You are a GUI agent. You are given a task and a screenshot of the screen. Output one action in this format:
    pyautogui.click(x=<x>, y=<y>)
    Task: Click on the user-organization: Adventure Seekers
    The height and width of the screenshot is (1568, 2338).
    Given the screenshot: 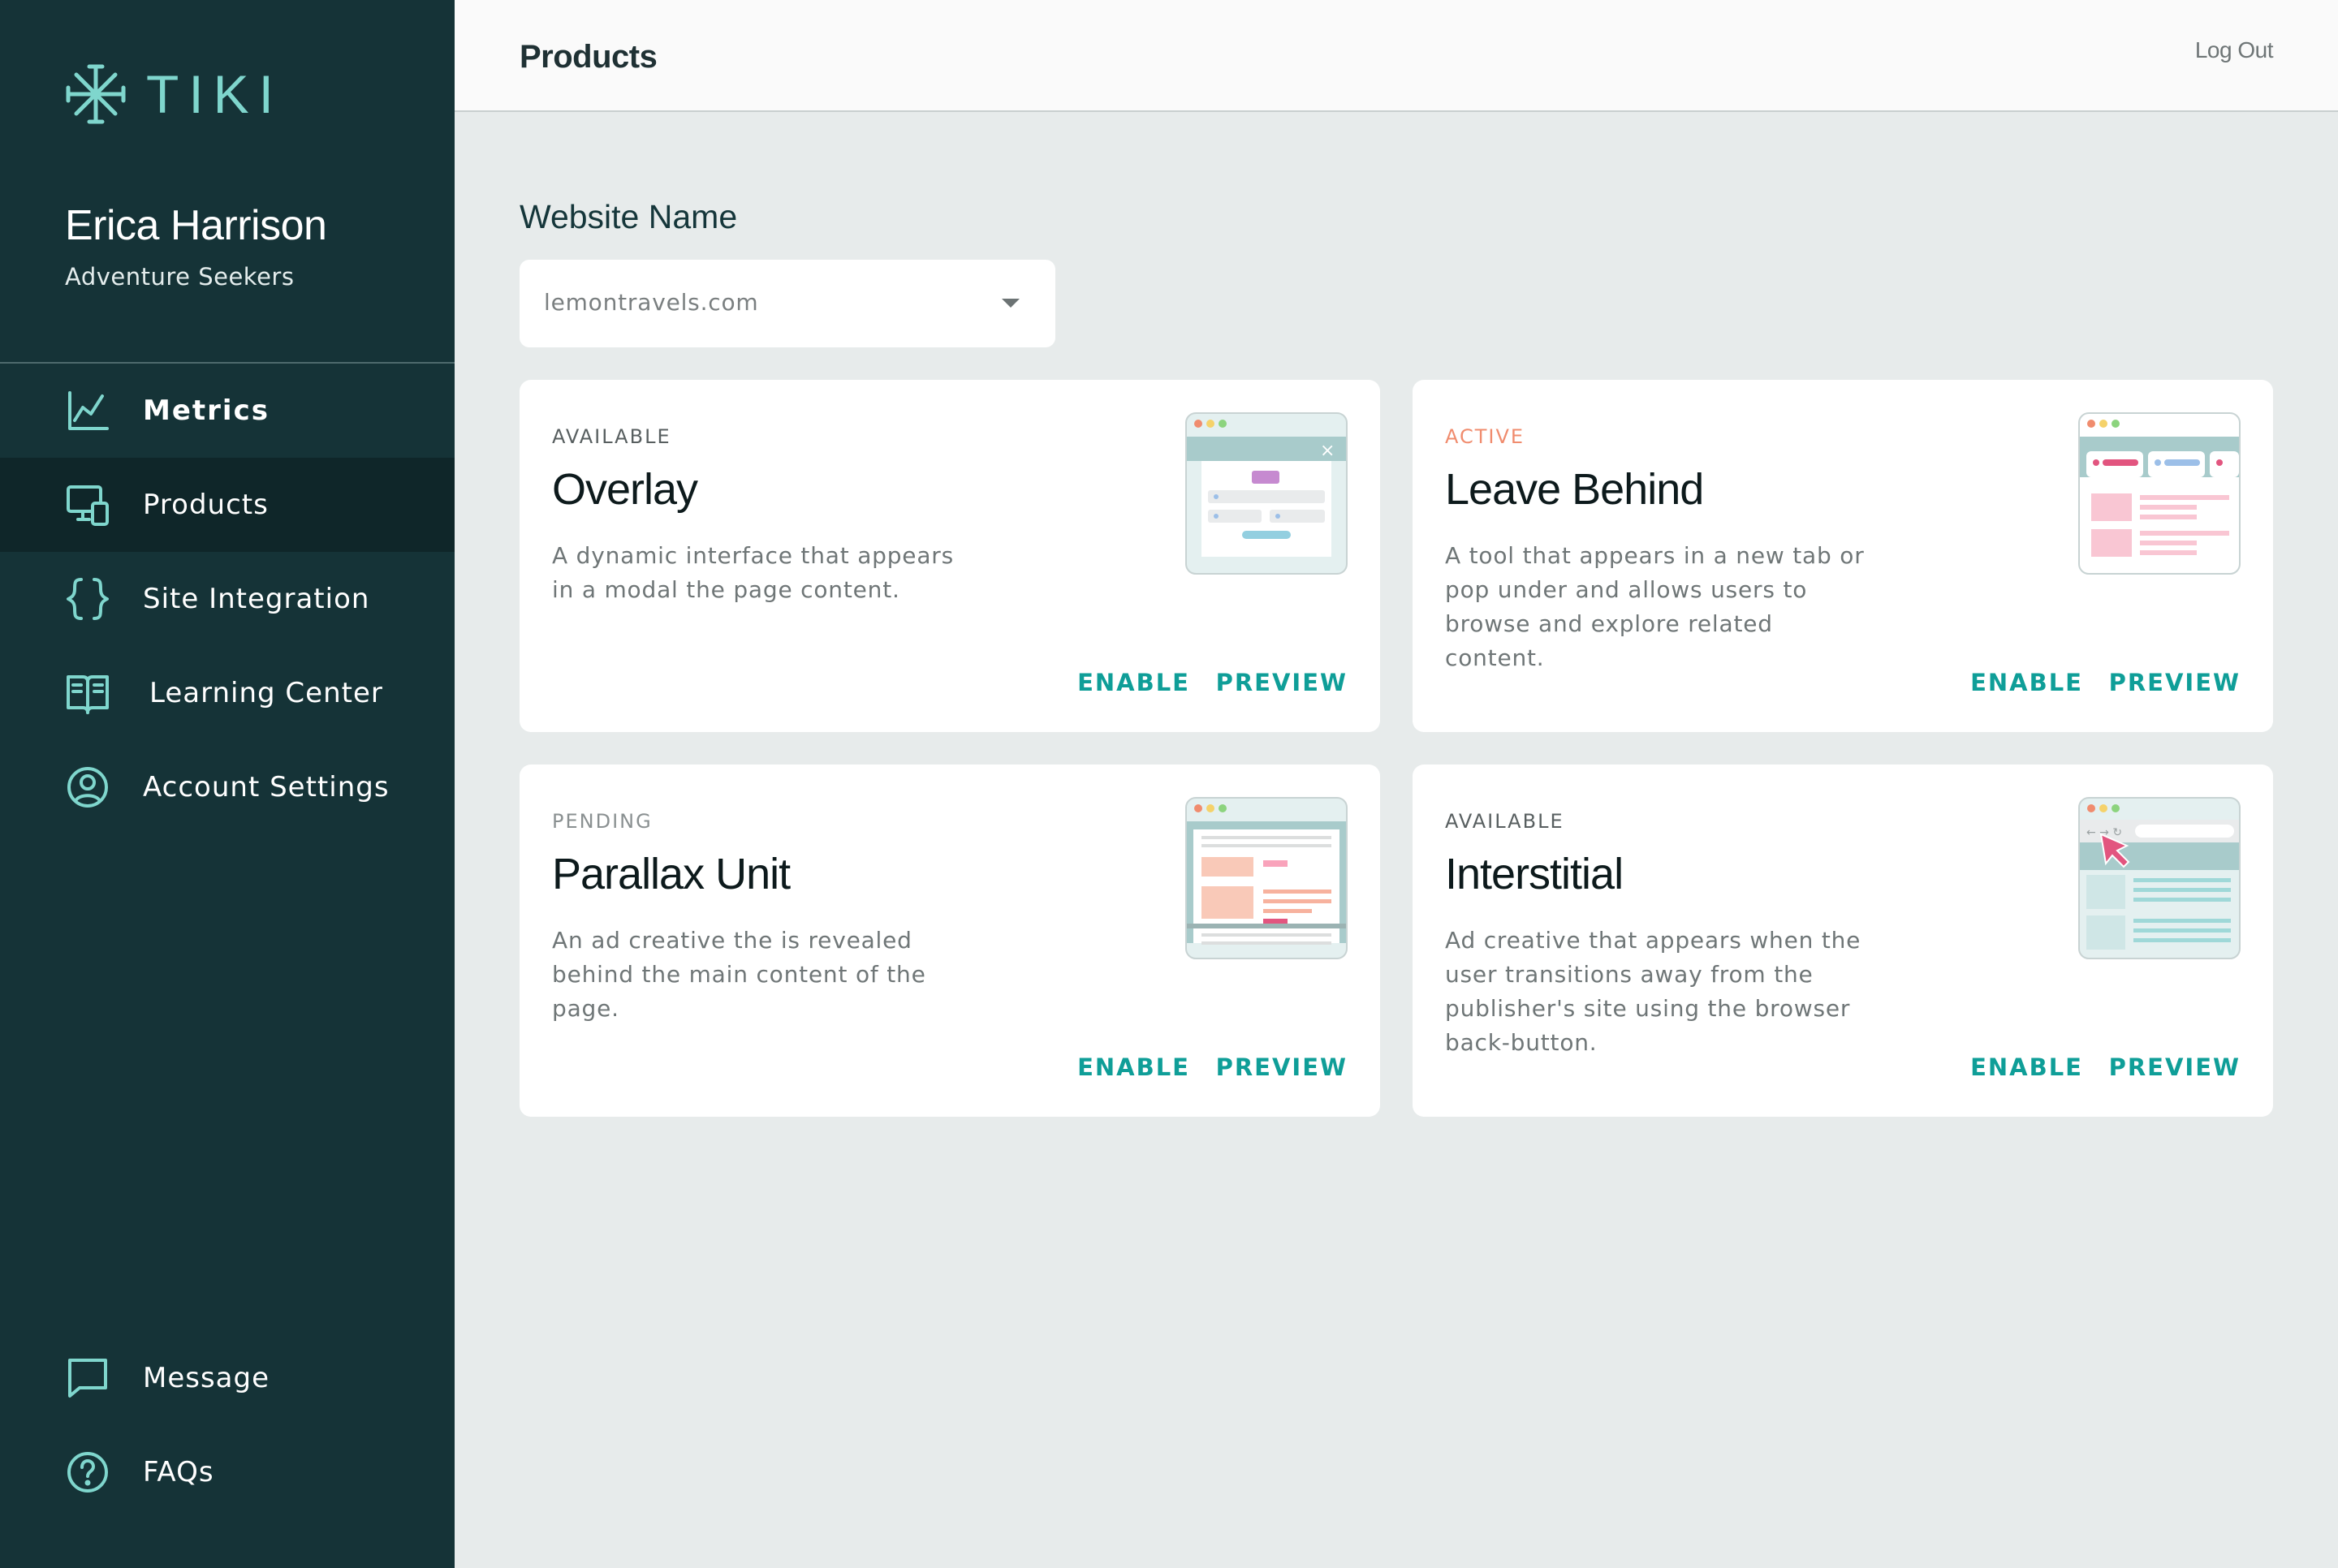 What is the action you would take?
    pyautogui.click(x=180, y=277)
    